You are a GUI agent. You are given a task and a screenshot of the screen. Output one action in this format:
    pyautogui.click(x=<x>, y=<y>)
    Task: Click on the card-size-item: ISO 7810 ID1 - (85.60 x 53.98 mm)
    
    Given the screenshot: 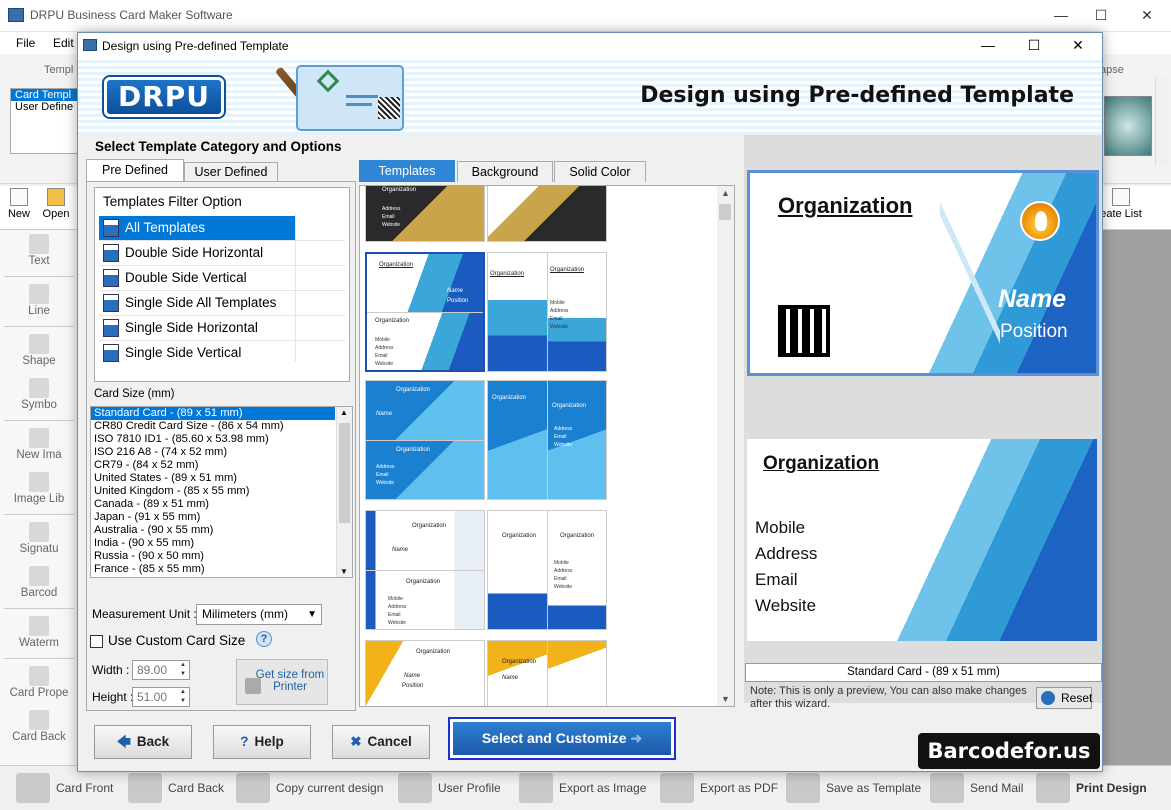 What is the action you would take?
    pyautogui.click(x=213, y=439)
    